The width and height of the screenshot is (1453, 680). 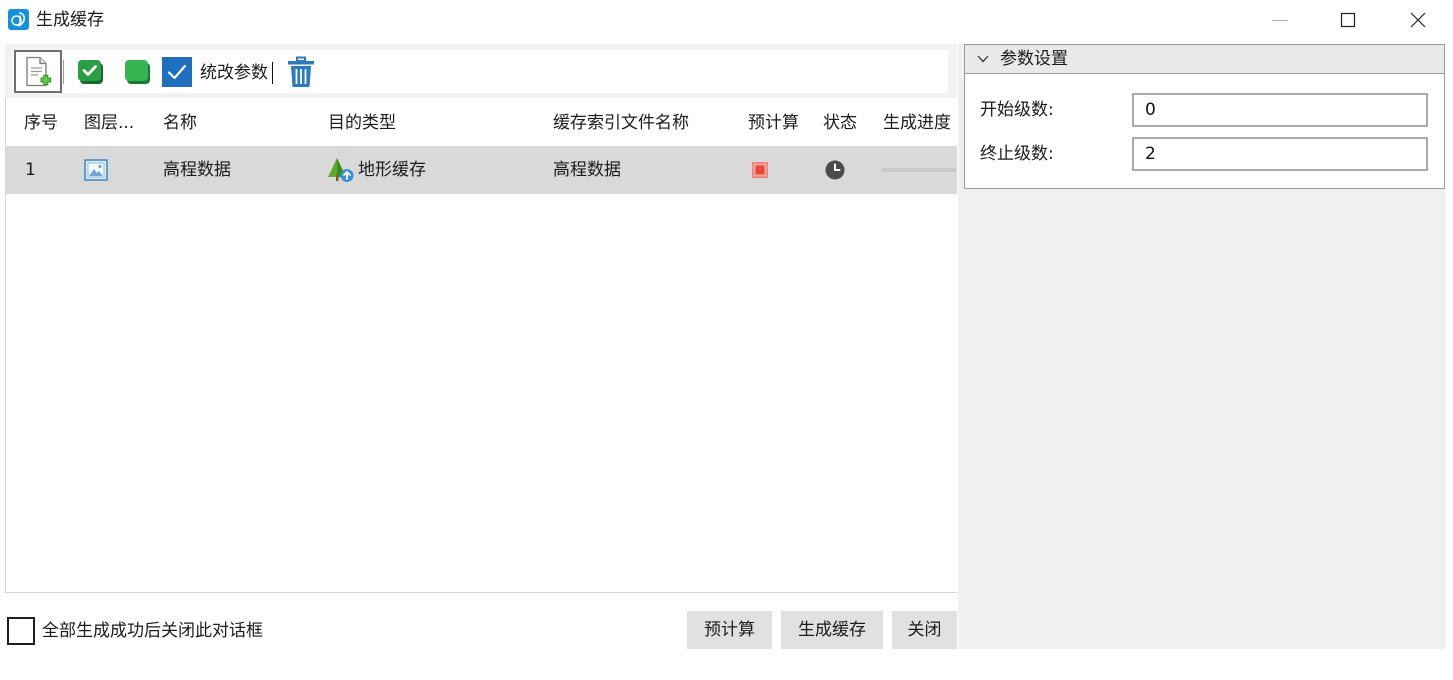 I want to click on start-level-label: 开始级数:, so click(x=1017, y=110).